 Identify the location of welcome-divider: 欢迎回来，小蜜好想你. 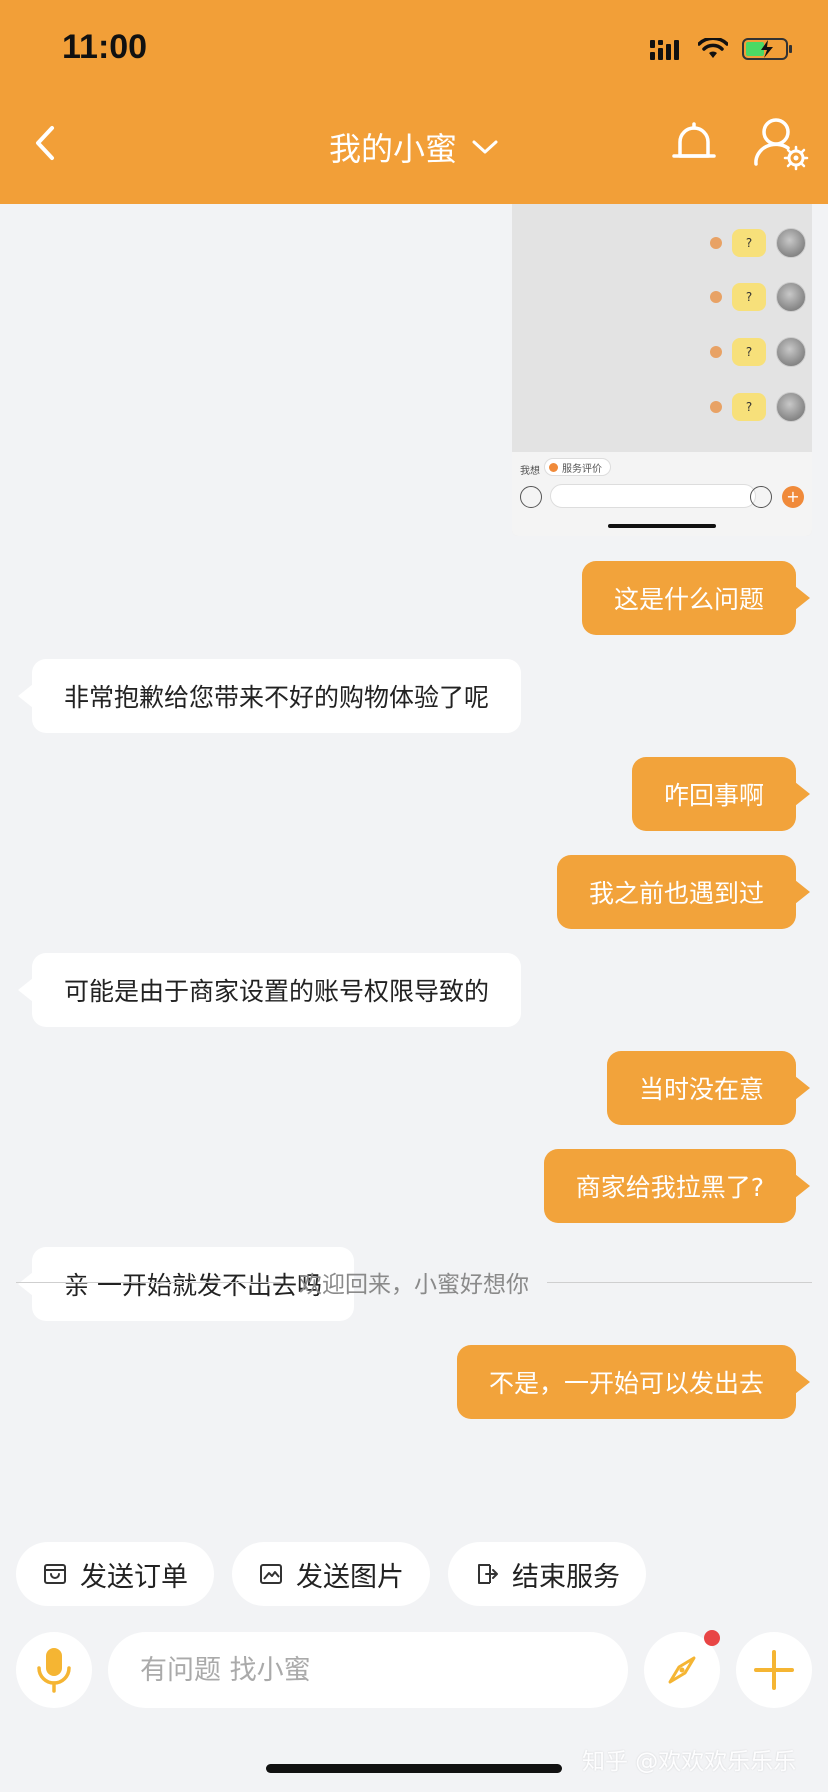
(414, 1282).